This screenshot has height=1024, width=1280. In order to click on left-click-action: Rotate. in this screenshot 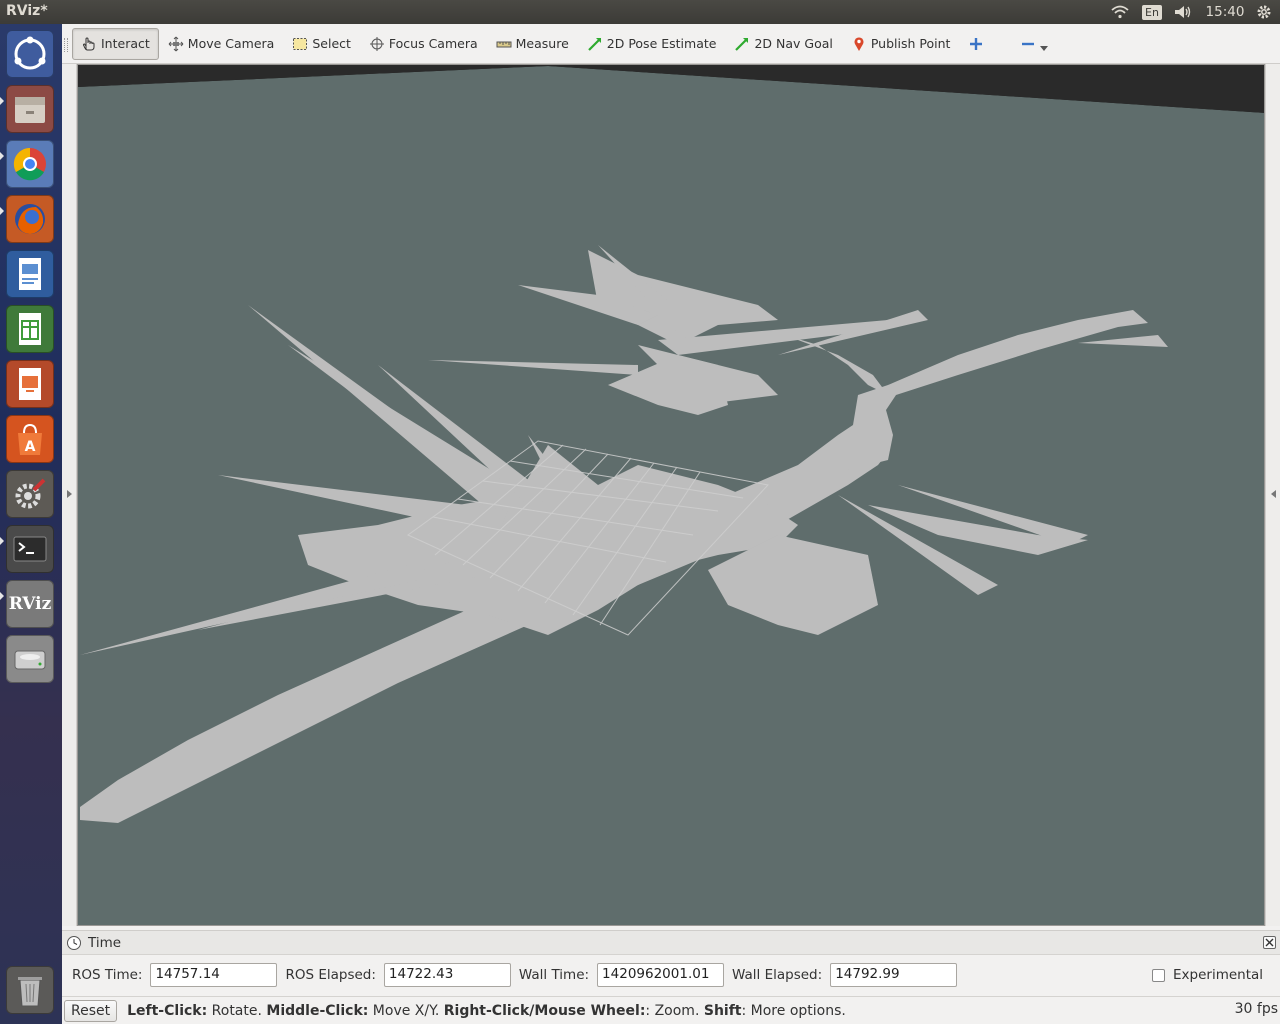, I will do `click(237, 1010)`.